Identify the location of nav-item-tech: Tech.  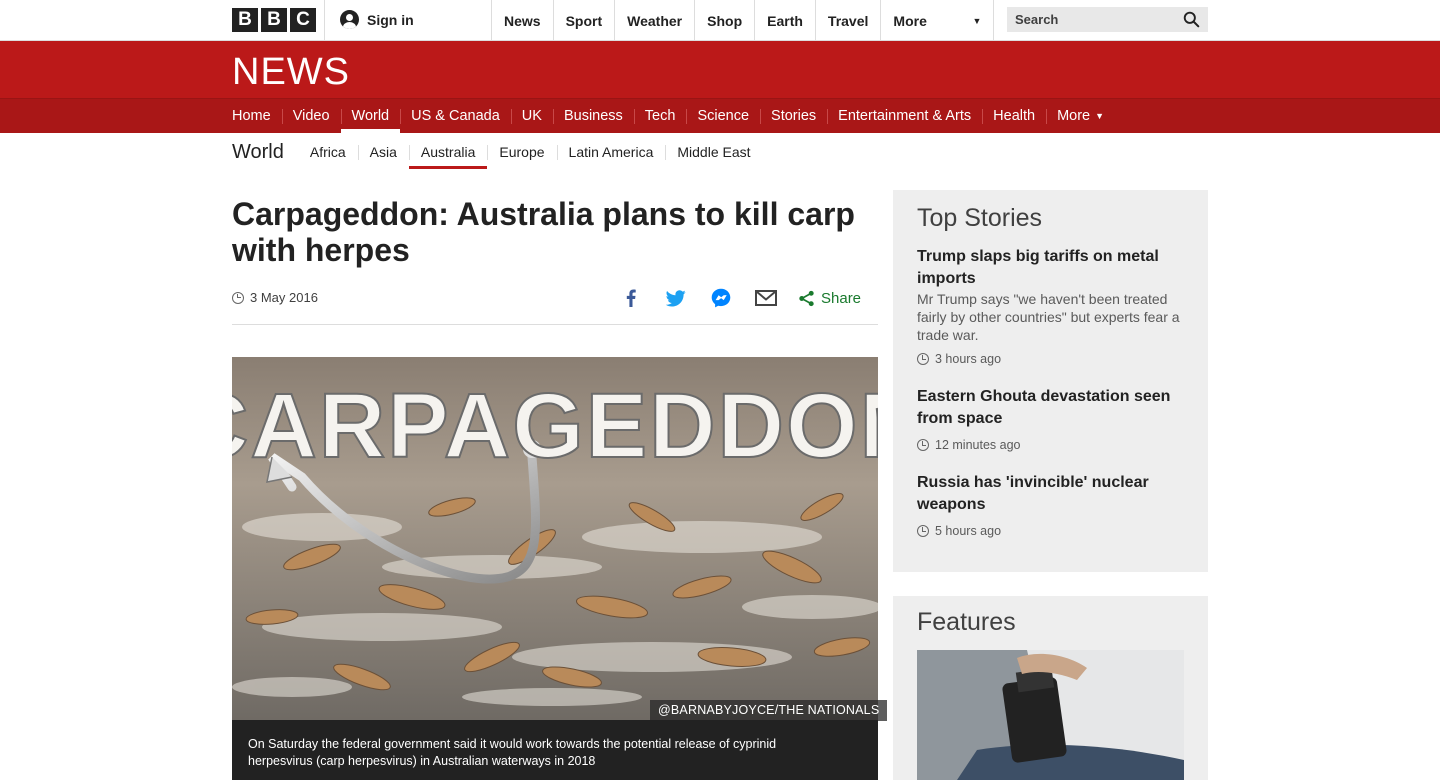
(660, 116).